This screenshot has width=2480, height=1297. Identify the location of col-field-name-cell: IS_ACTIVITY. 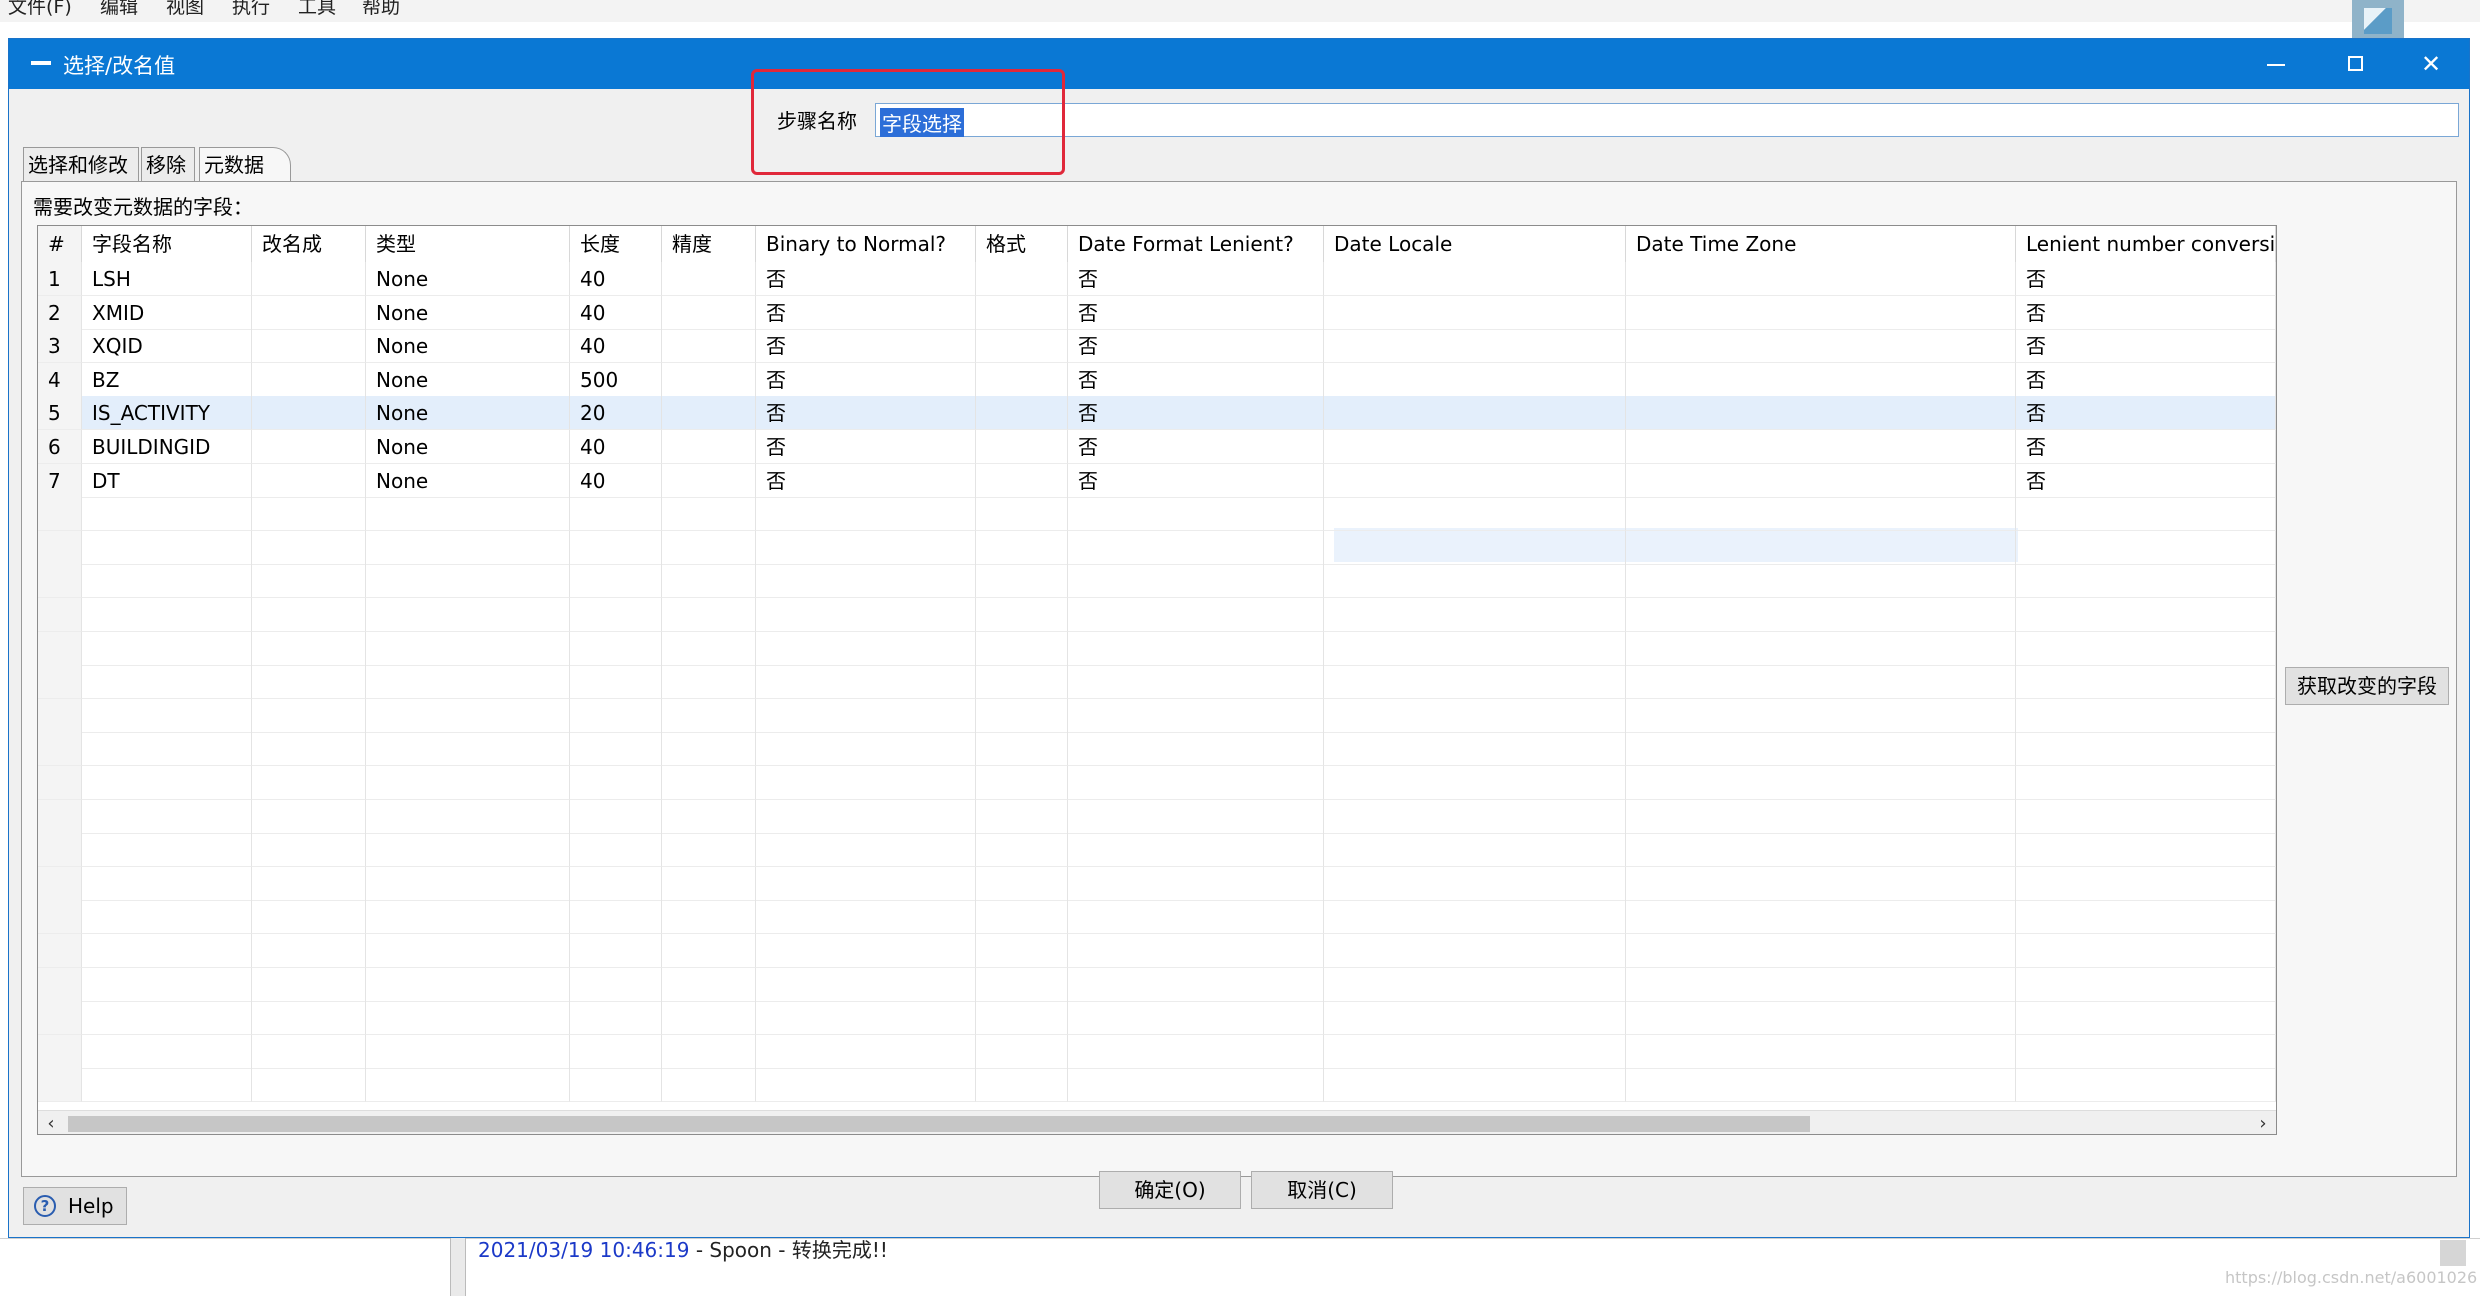
(167, 413).